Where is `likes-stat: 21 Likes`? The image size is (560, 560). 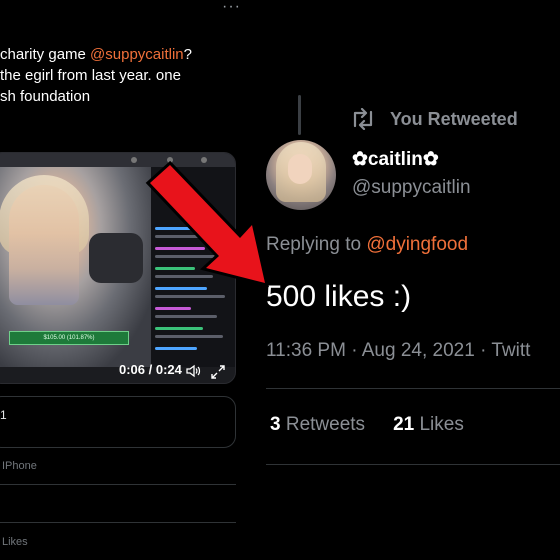
likes-stat: 21 Likes is located at coordinates (428, 425).